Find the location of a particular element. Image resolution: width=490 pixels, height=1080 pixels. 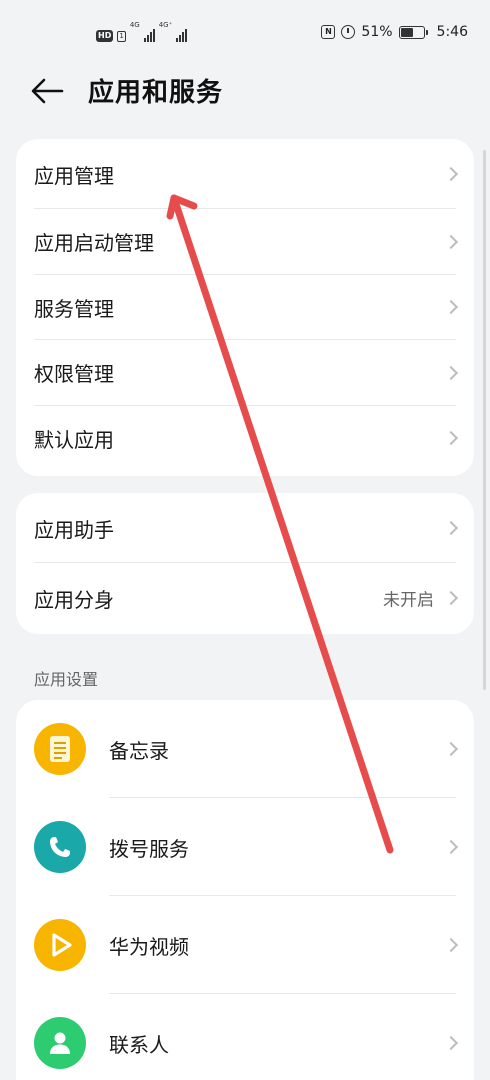

signal-icon is located at coordinates (149, 35).